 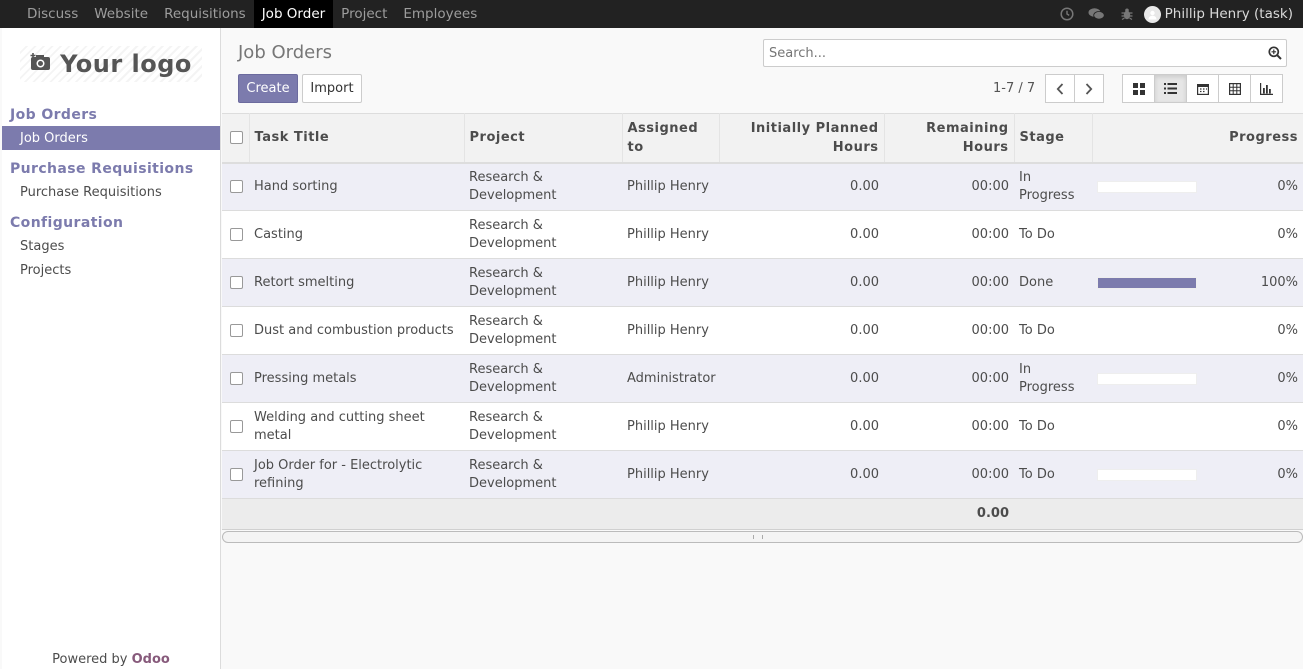 What do you see at coordinates (121, 14) in the screenshot?
I see `menu-website: Website` at bounding box center [121, 14].